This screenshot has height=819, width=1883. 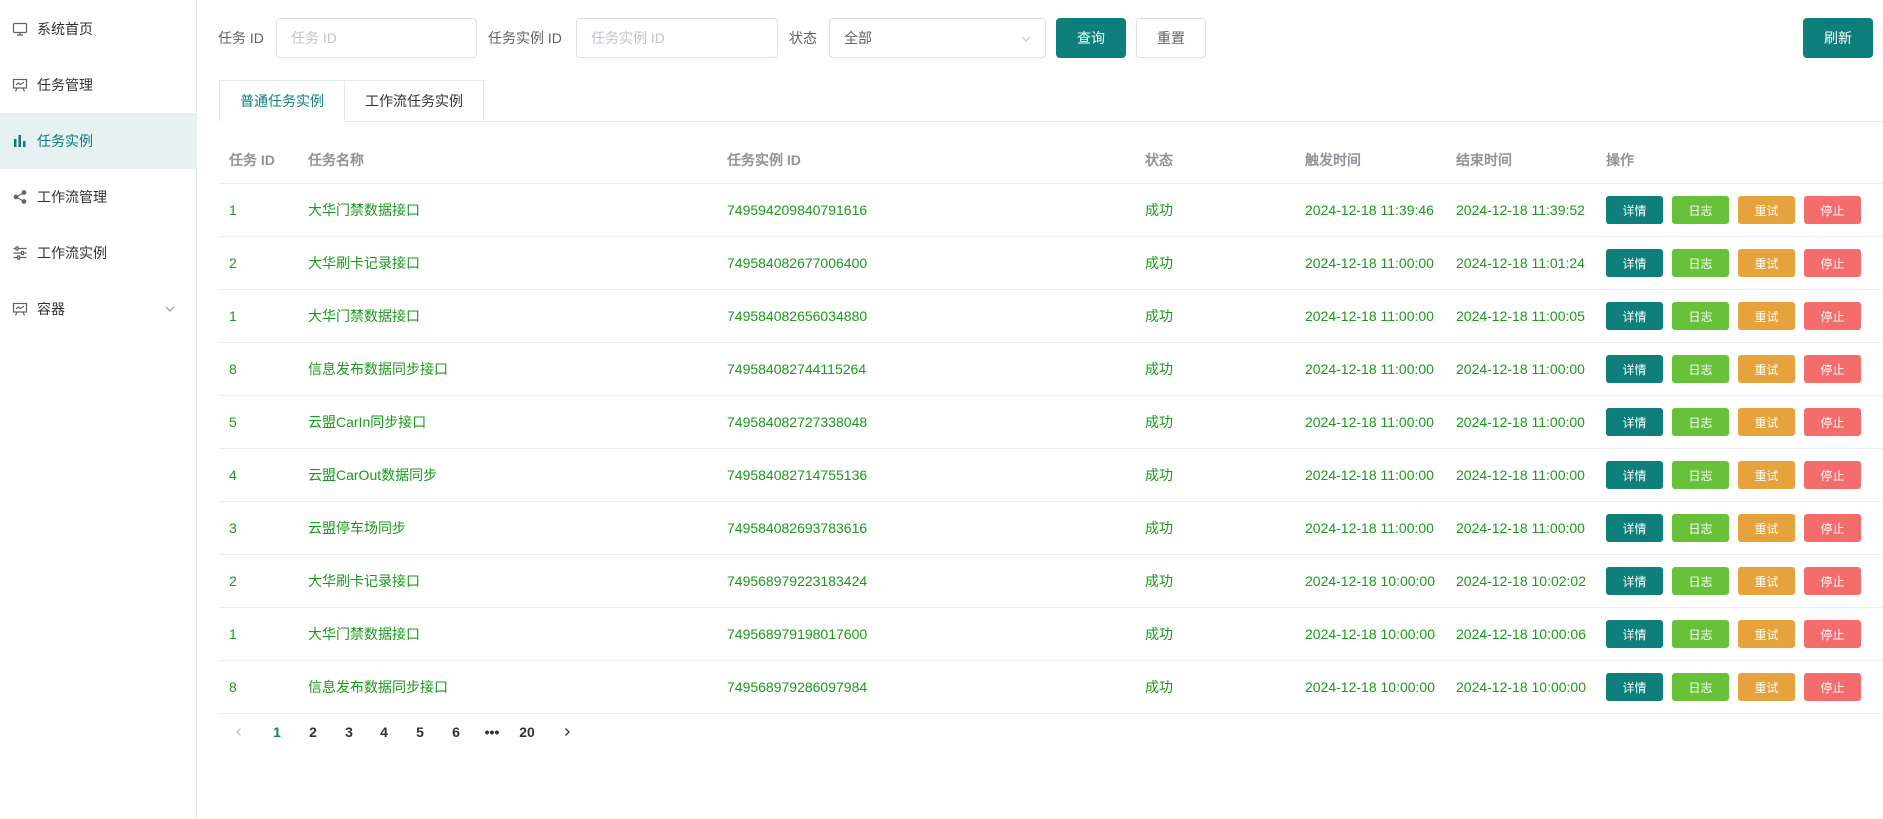 I want to click on cell-instance-id: 749584082714755136, so click(x=797, y=475).